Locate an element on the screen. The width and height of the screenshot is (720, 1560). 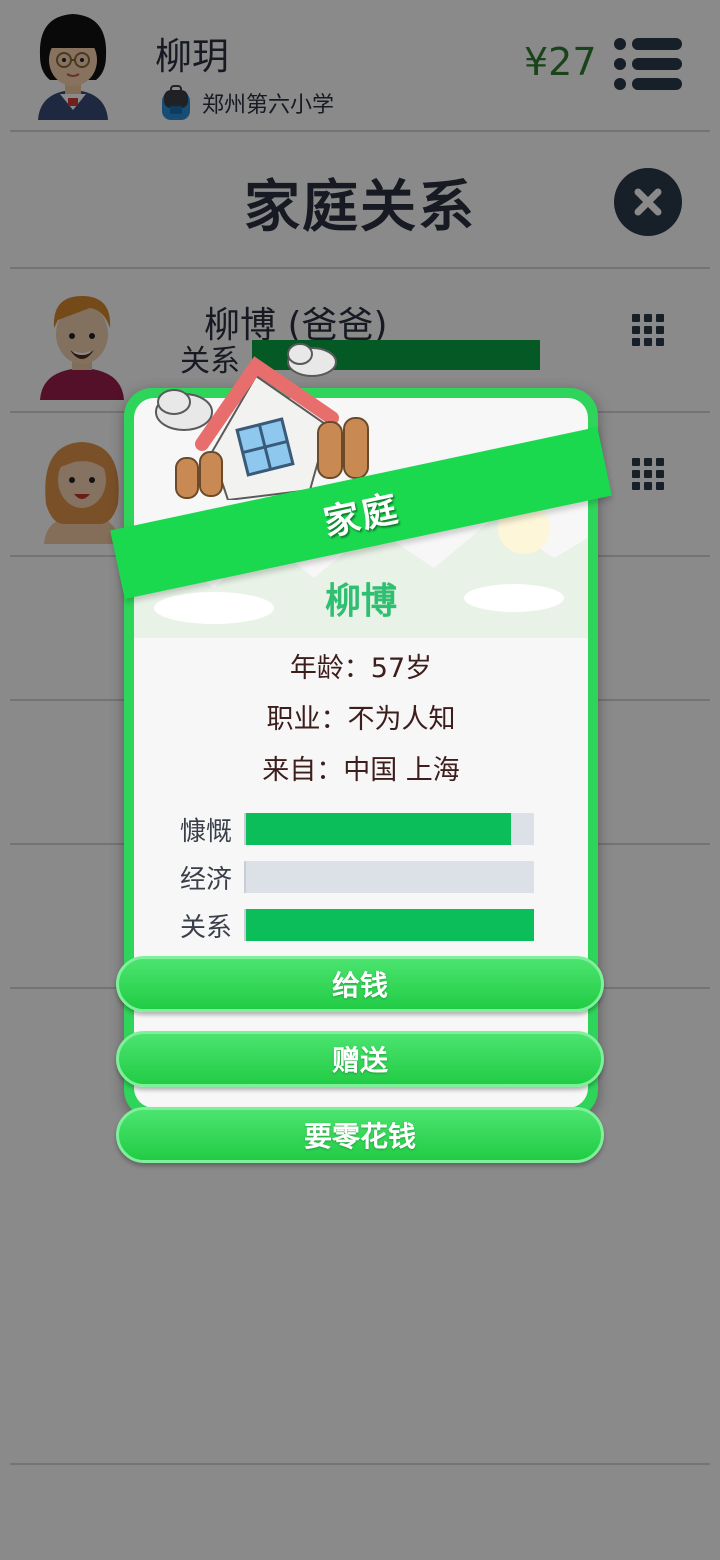
stat-economy: 经济 is located at coordinates (360, 878).